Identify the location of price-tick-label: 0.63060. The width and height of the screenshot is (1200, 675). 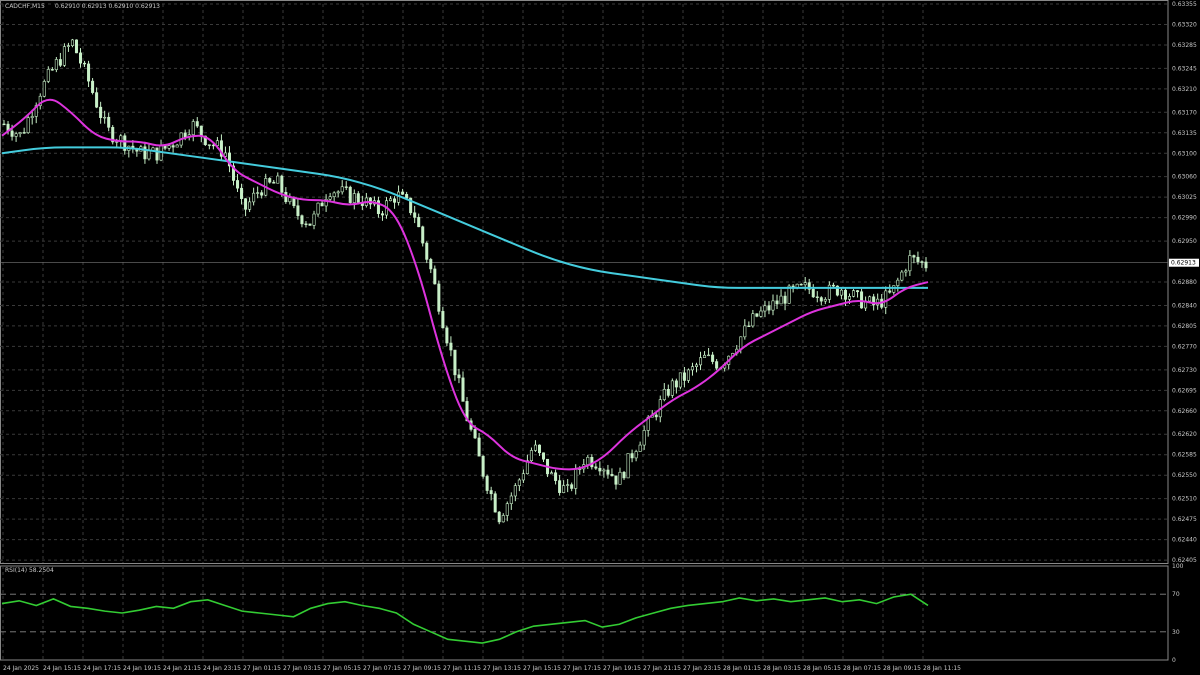
(1184, 177).